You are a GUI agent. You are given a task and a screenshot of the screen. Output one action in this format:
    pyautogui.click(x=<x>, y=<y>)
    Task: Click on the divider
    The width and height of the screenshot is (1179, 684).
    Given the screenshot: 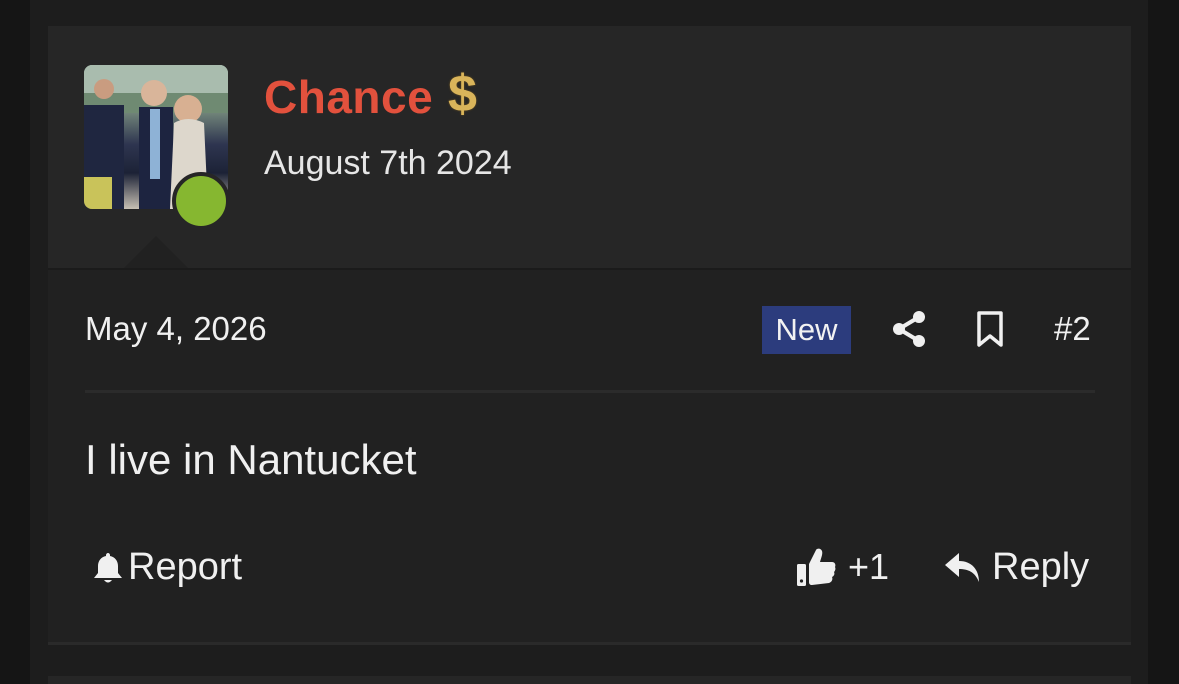 What is the action you would take?
    pyautogui.click(x=590, y=391)
    